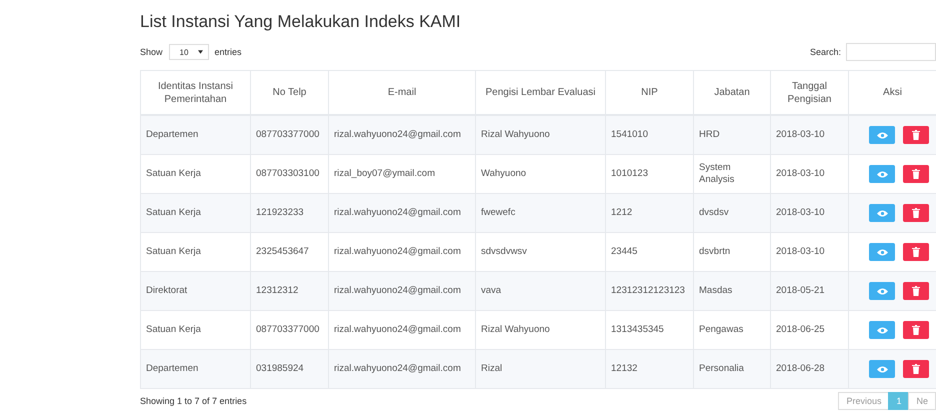  I want to click on table-info: Showing 1 to 7 of 7 entries, so click(193, 401).